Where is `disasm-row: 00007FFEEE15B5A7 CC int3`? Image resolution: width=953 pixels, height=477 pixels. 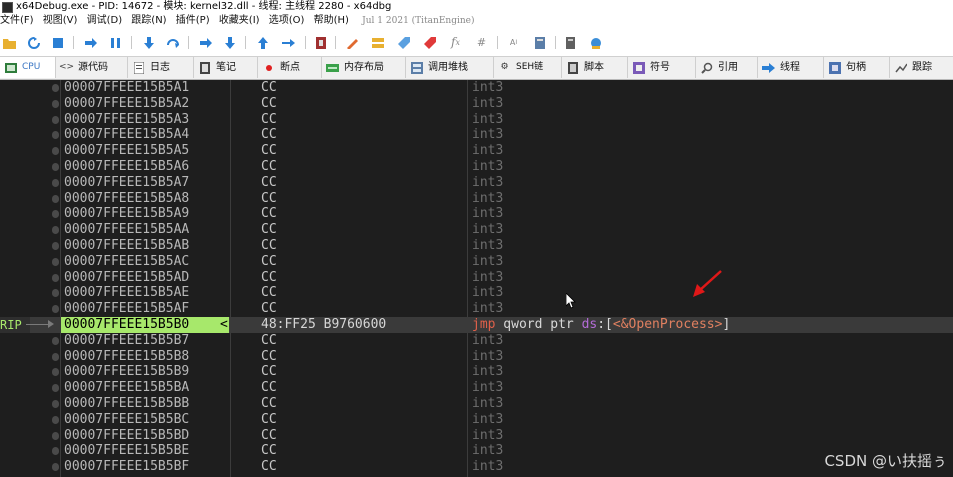 disasm-row: 00007FFEEE15B5A7 CC int3 is located at coordinates (476, 183).